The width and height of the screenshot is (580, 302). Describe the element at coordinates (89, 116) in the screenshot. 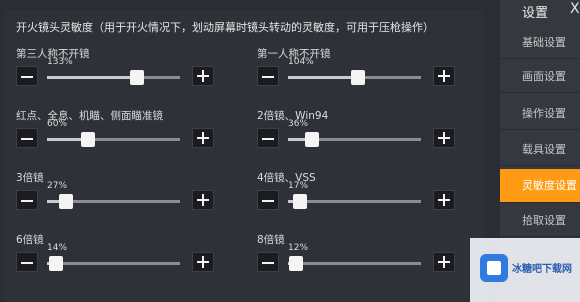

I see `slider-label: 红点、全息、机瞄、侧面瞄准镜` at that location.